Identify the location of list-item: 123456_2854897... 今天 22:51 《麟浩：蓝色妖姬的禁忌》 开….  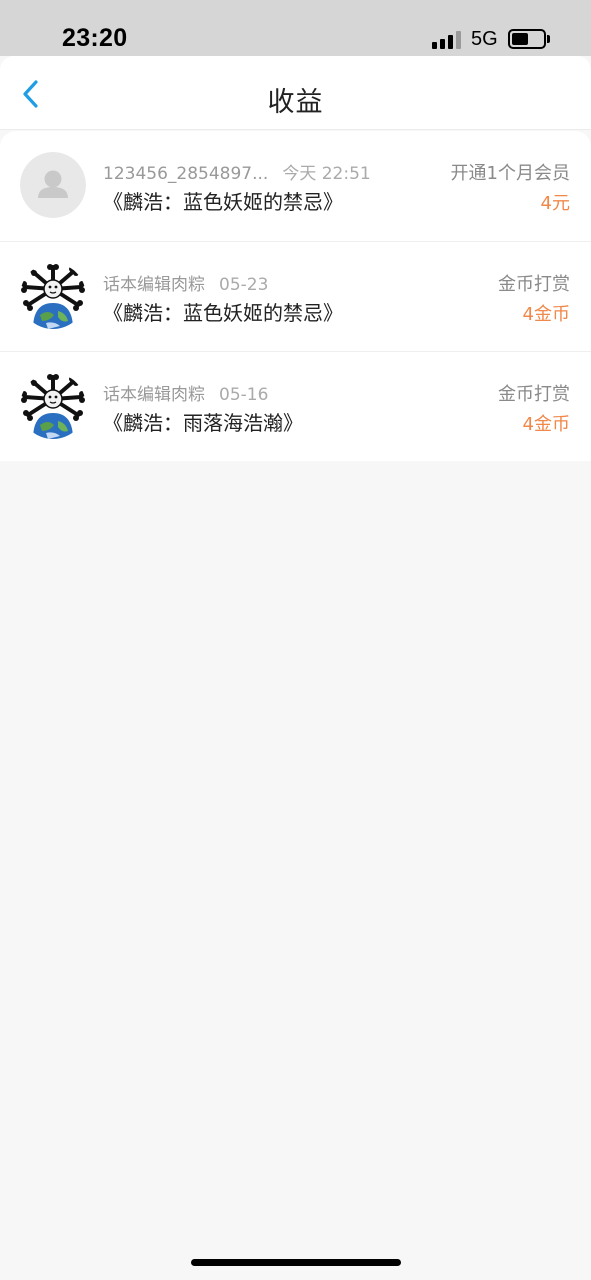
(295, 186).